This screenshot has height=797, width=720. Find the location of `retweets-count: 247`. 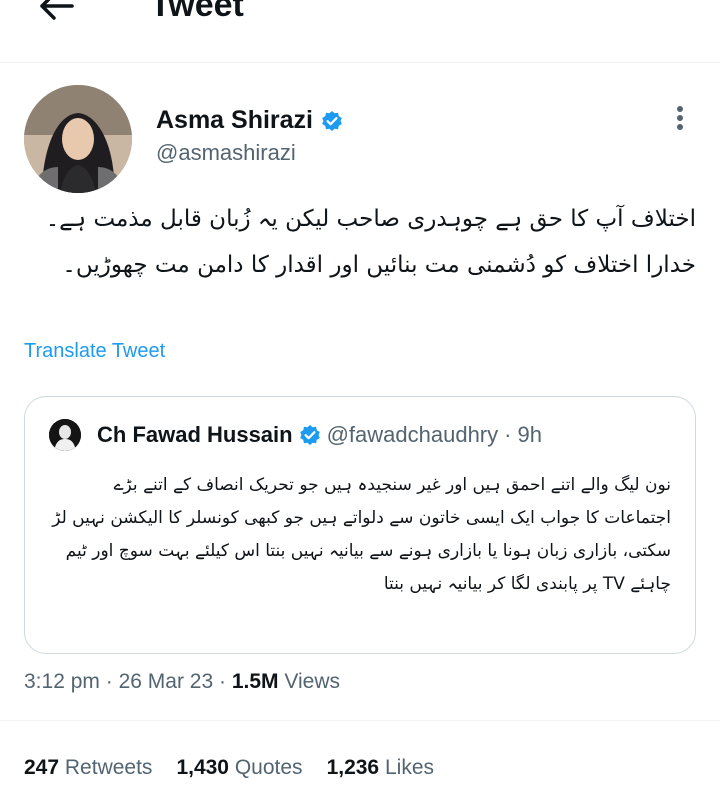

retweets-count: 247 is located at coordinates (42, 767).